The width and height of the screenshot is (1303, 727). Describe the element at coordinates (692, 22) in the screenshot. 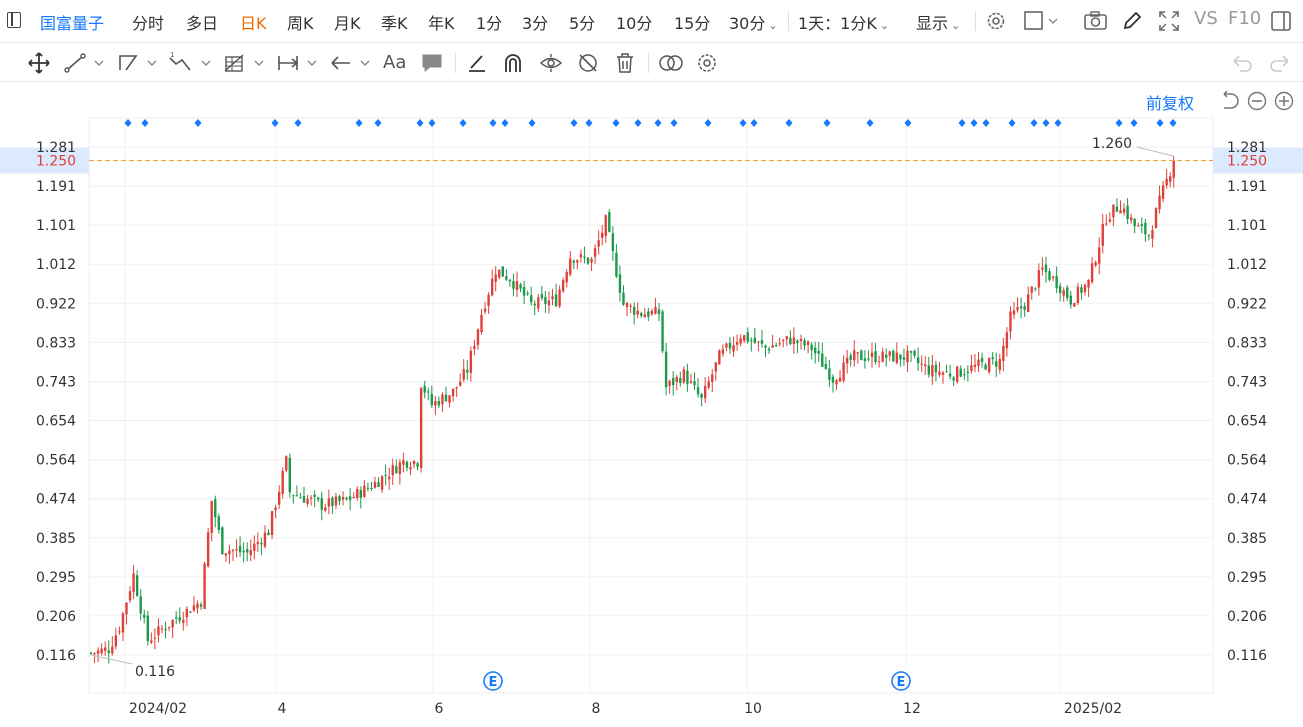

I see `tab-15min: 15分` at that location.